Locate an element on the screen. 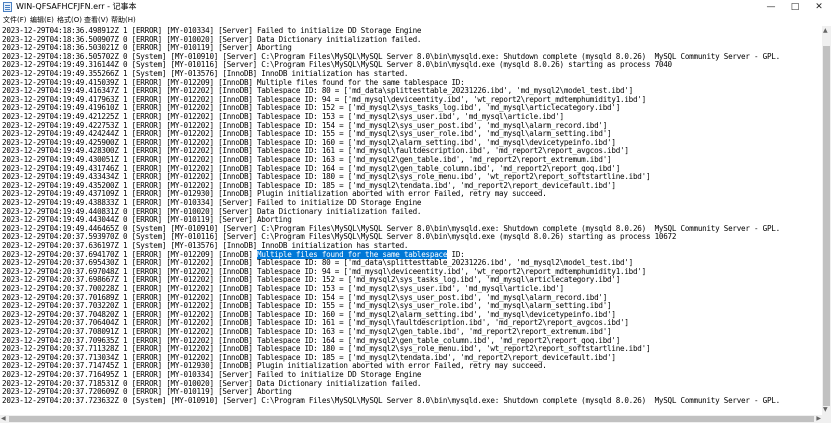 The height and width of the screenshot is (423, 831). horizontal-scrollbar: ◀ ▶ is located at coordinates (411, 419).